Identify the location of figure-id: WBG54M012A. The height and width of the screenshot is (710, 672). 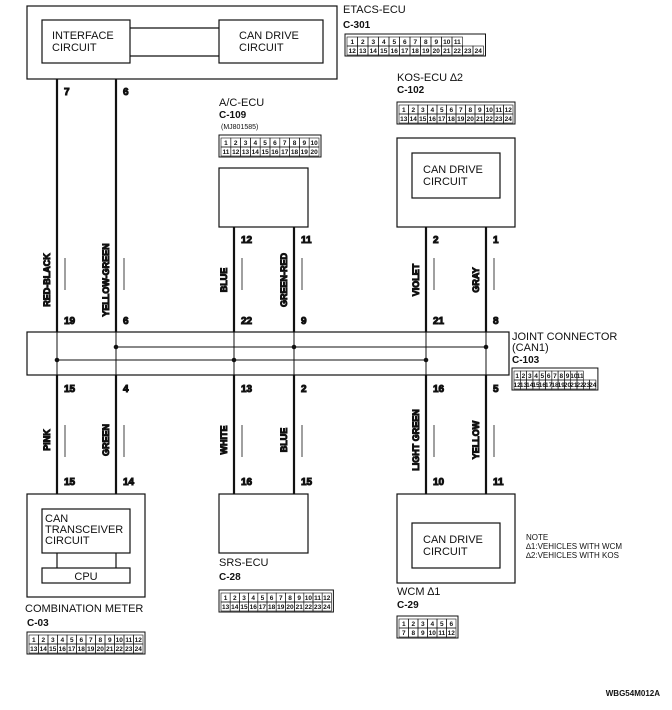
(633, 693).